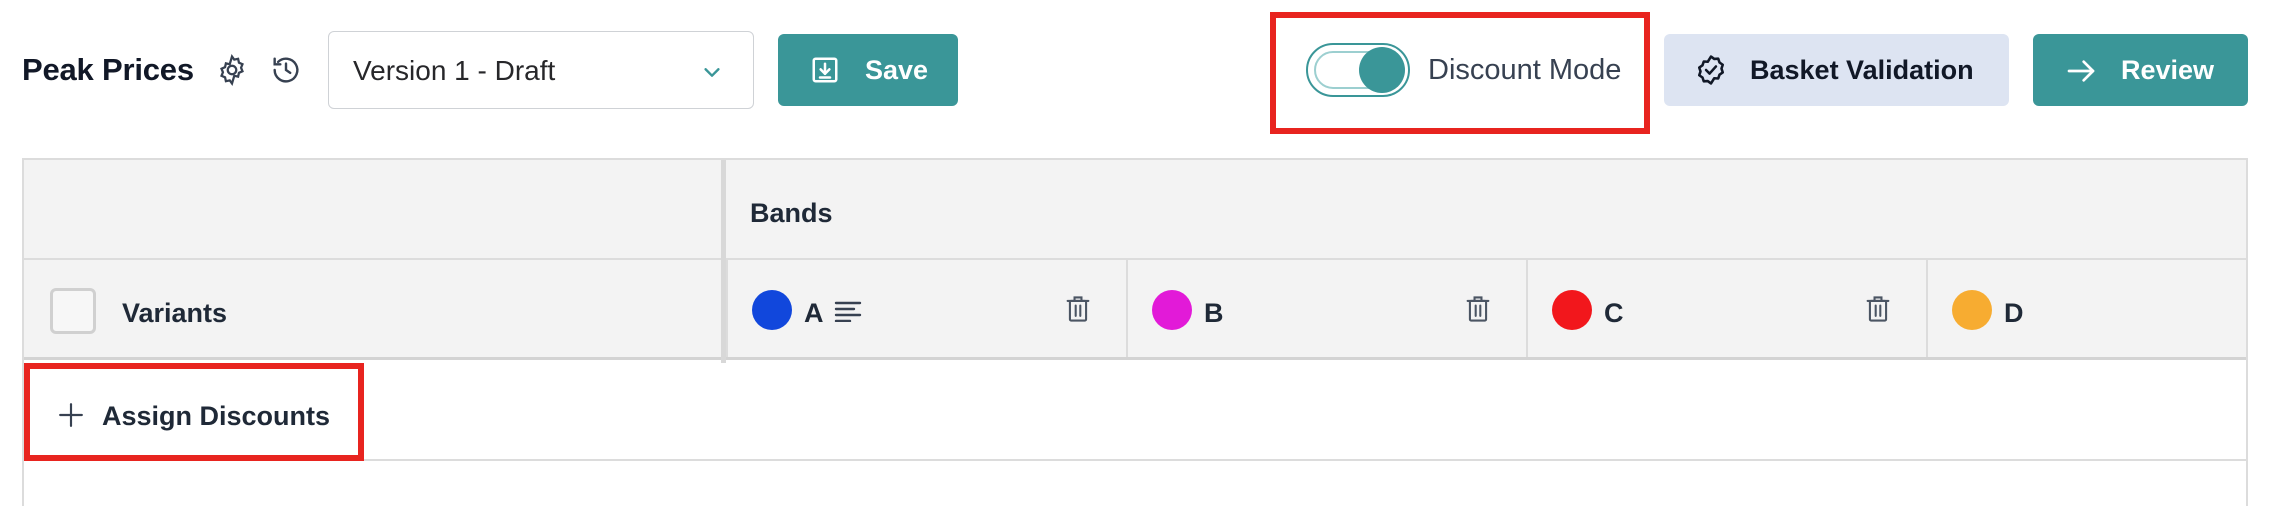 Image resolution: width=2276 pixels, height=506 pixels. I want to click on band-column-c: C, so click(1726, 308).